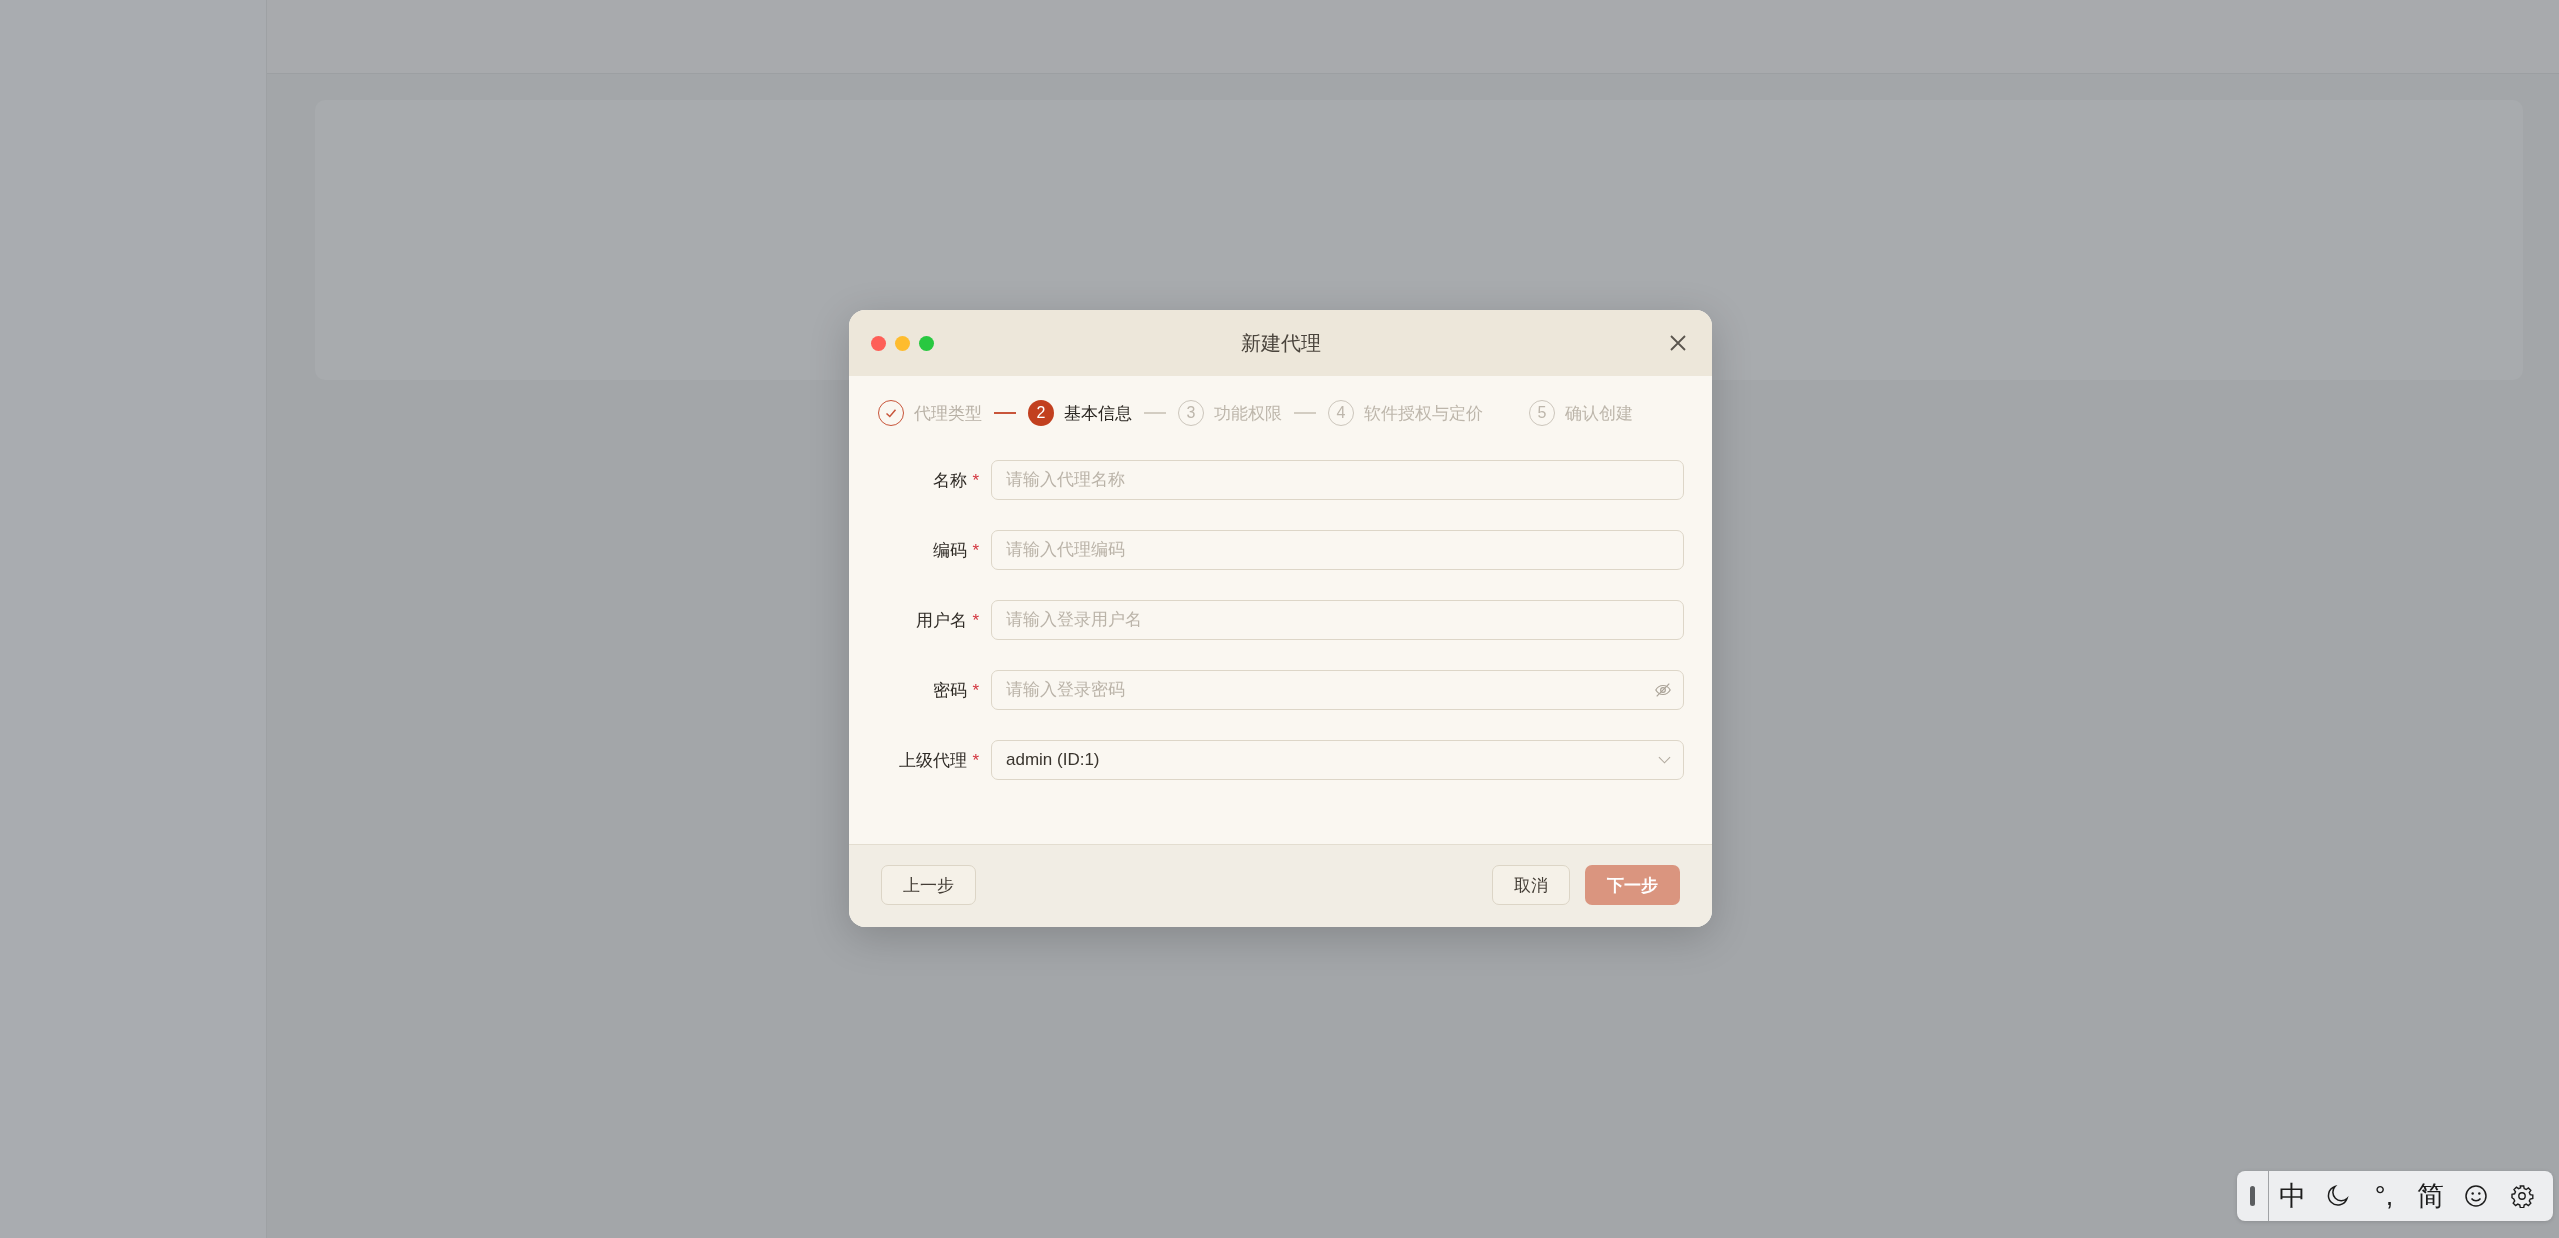 This screenshot has width=2559, height=1238. What do you see at coordinates (1041, 413) in the screenshot?
I see `step-number: 2` at bounding box center [1041, 413].